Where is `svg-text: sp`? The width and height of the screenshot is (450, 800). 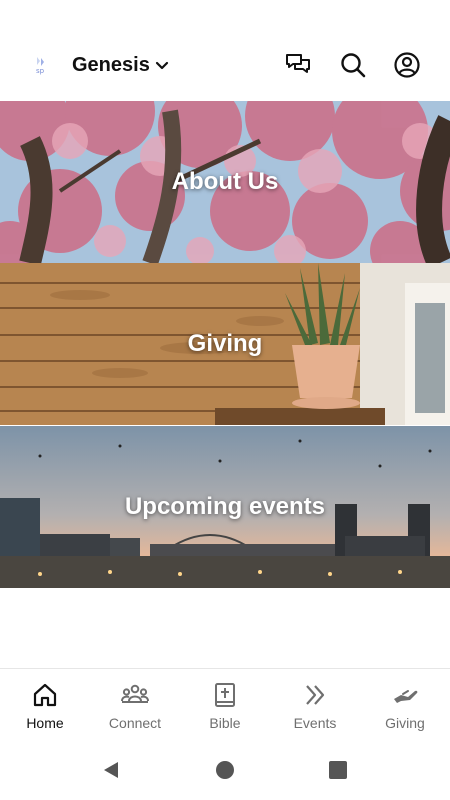
svg-text: sp is located at coordinates (40, 71).